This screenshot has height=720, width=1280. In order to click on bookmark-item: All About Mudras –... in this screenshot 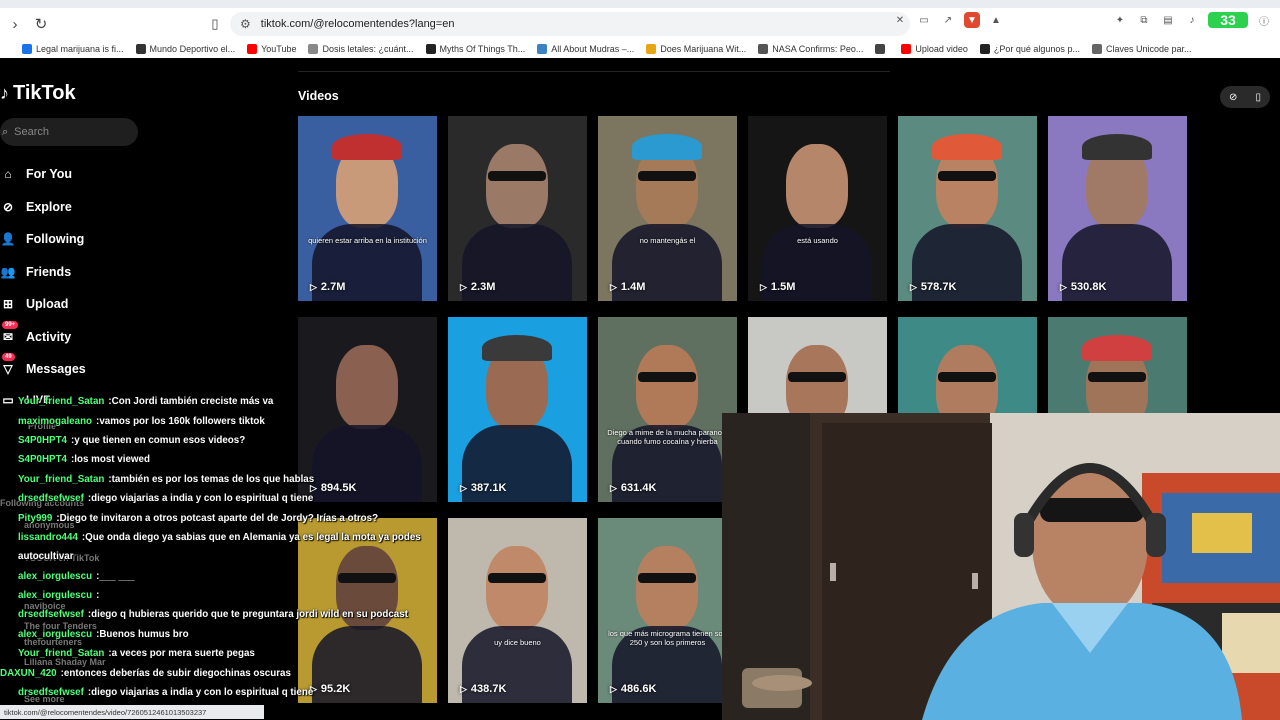, I will do `click(585, 49)`.